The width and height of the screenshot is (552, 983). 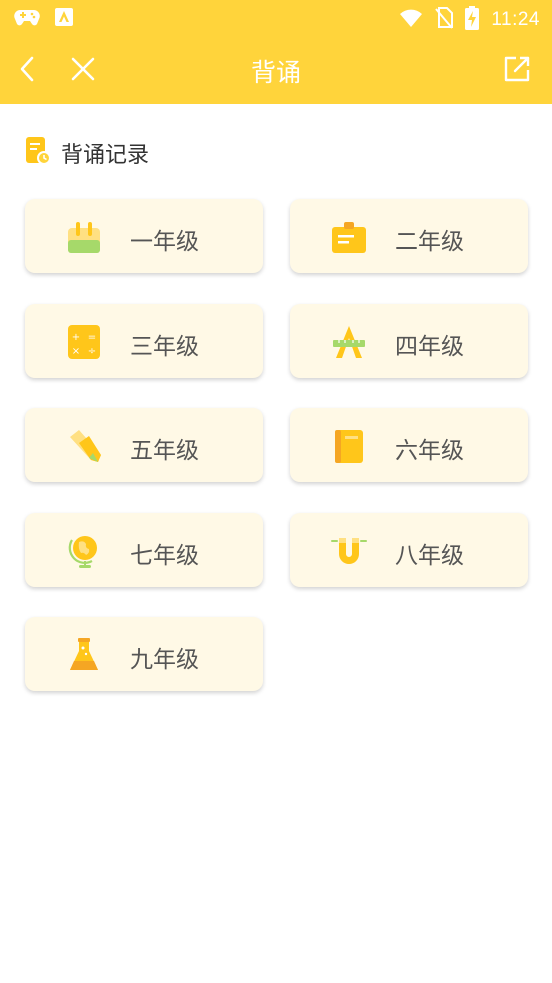 I want to click on grade-card-5: 五年级, so click(x=144, y=445).